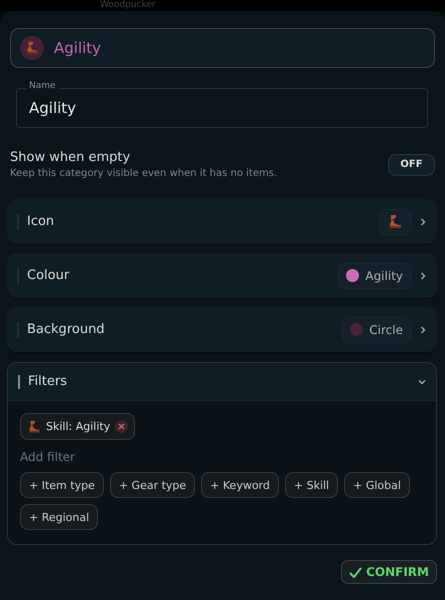  What do you see at coordinates (240, 485) in the screenshot?
I see `add-filter-button: + Keyword` at bounding box center [240, 485].